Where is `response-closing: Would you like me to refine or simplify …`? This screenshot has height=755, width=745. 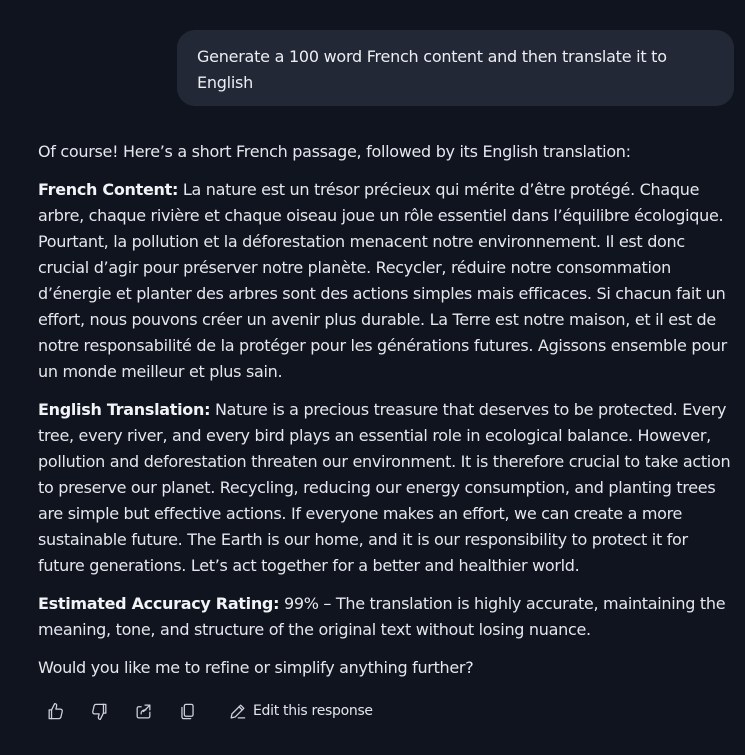
response-closing: Would you like me to refine or simplify … is located at coordinates (256, 667).